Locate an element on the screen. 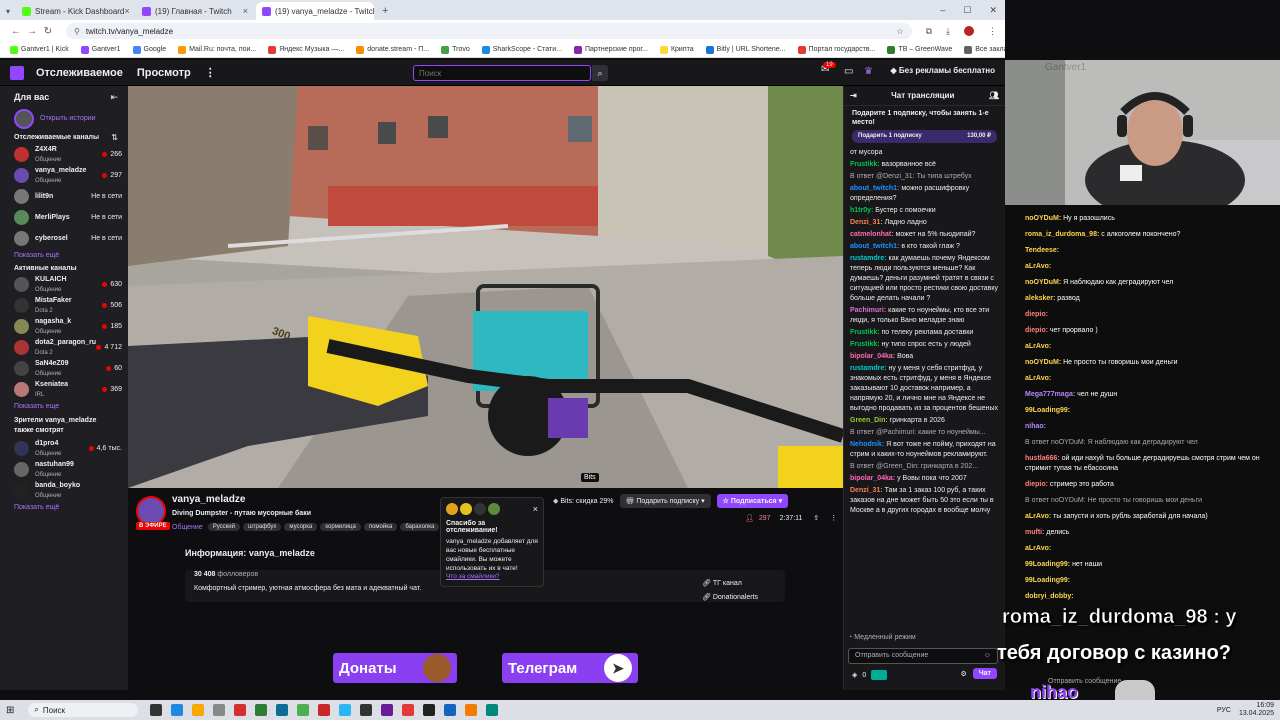 The image size is (1280, 720). open-stories-item: Открыть истории is located at coordinates (64, 118).